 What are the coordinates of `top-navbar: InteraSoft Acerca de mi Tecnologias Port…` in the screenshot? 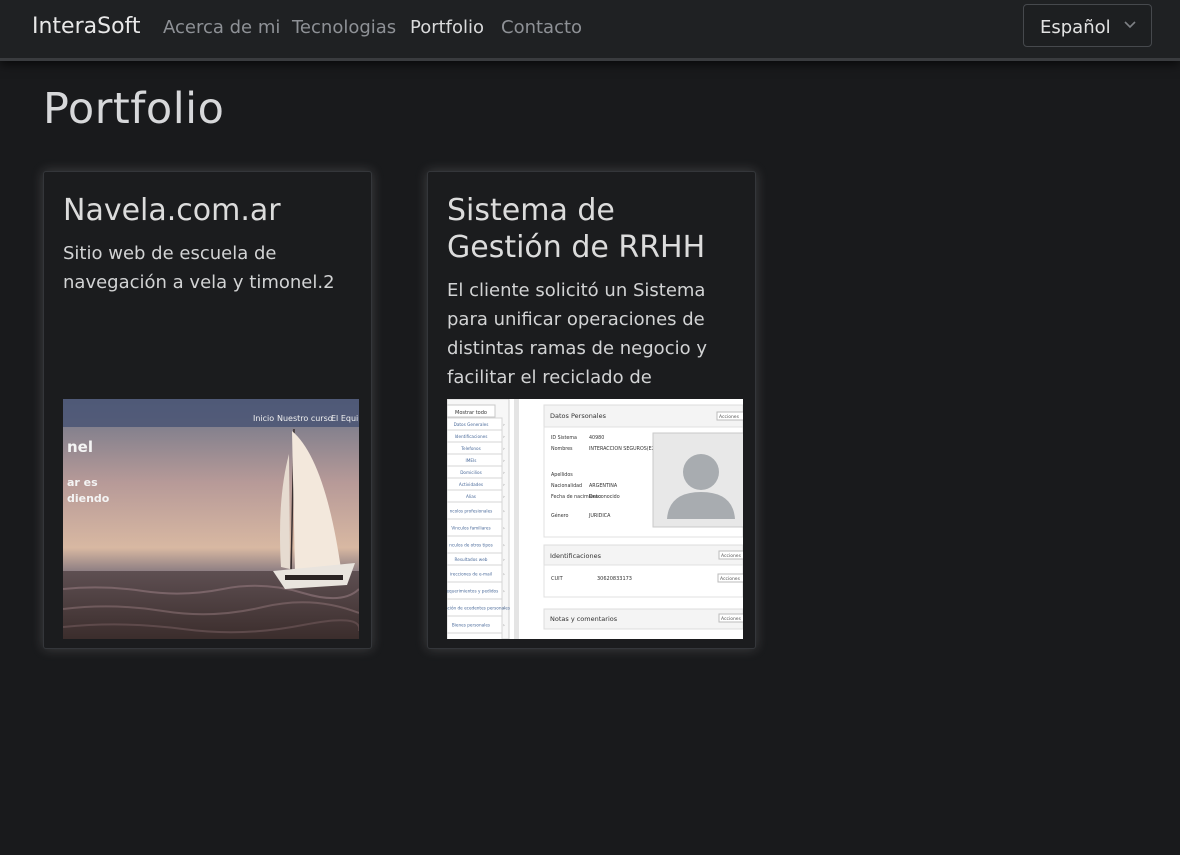 It's located at (590, 30).